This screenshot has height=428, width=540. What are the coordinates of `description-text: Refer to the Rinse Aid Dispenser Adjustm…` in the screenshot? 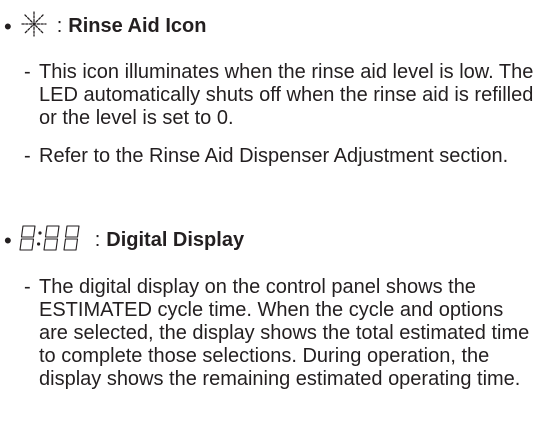 It's located at (274, 156).